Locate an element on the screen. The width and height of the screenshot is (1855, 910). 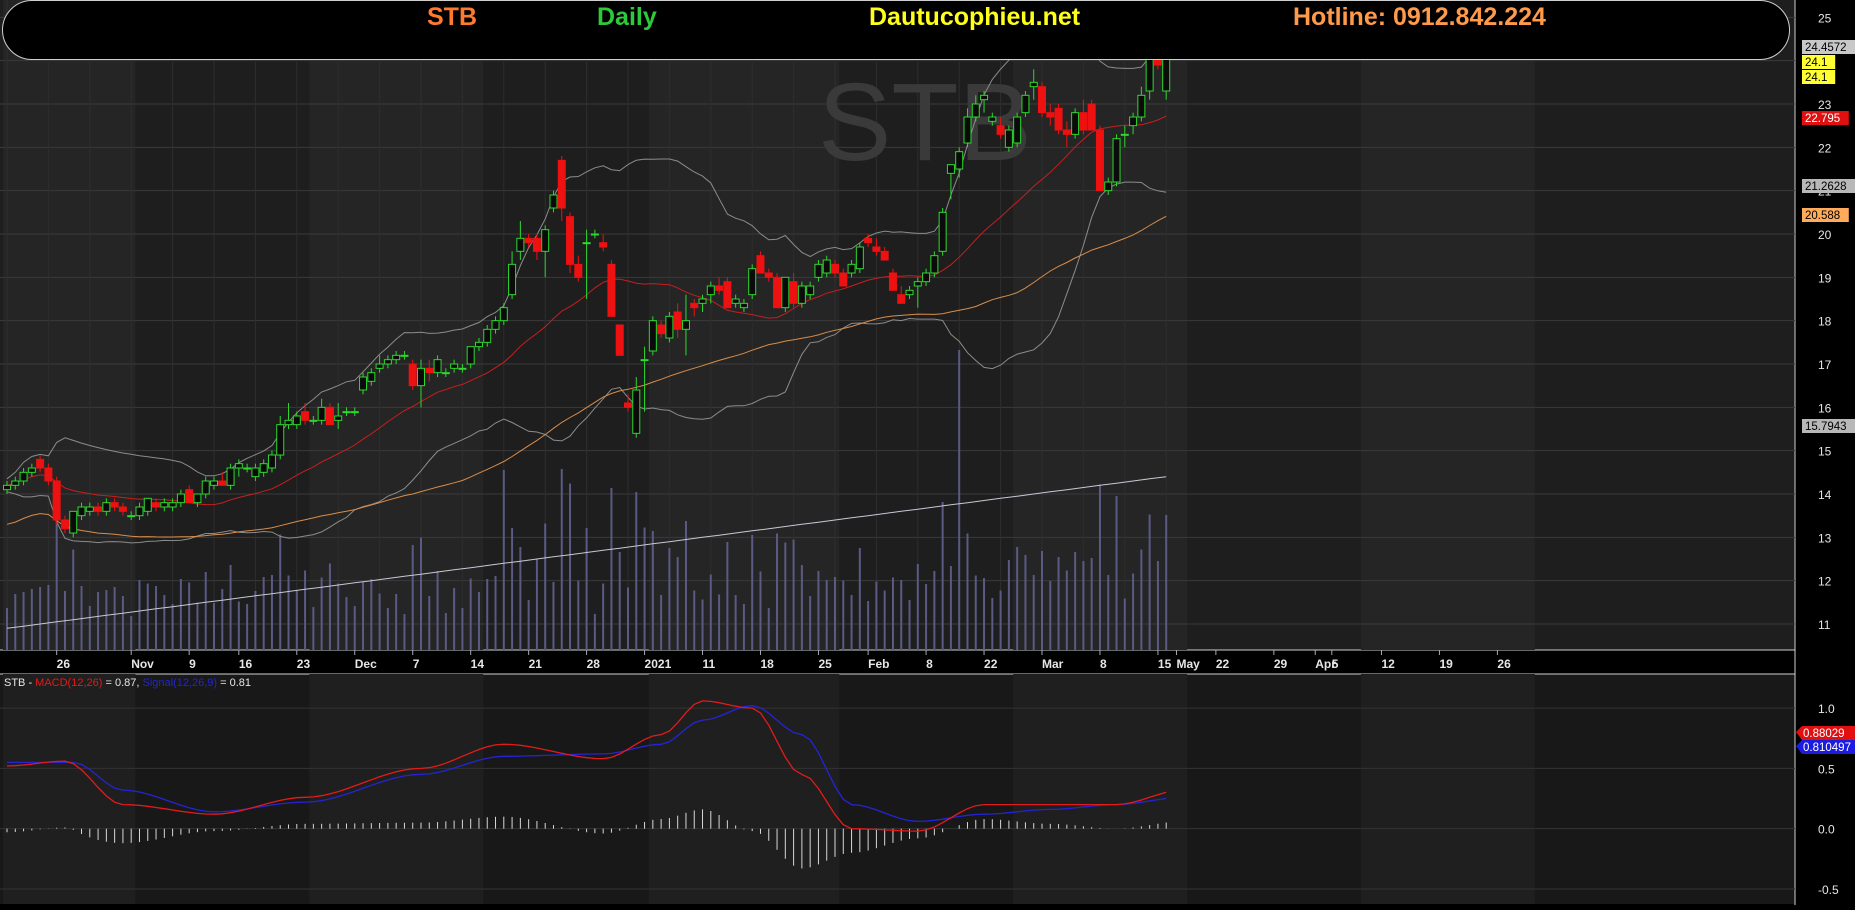
macd-legend-part: MACD(12,26) is located at coordinates (68, 683).